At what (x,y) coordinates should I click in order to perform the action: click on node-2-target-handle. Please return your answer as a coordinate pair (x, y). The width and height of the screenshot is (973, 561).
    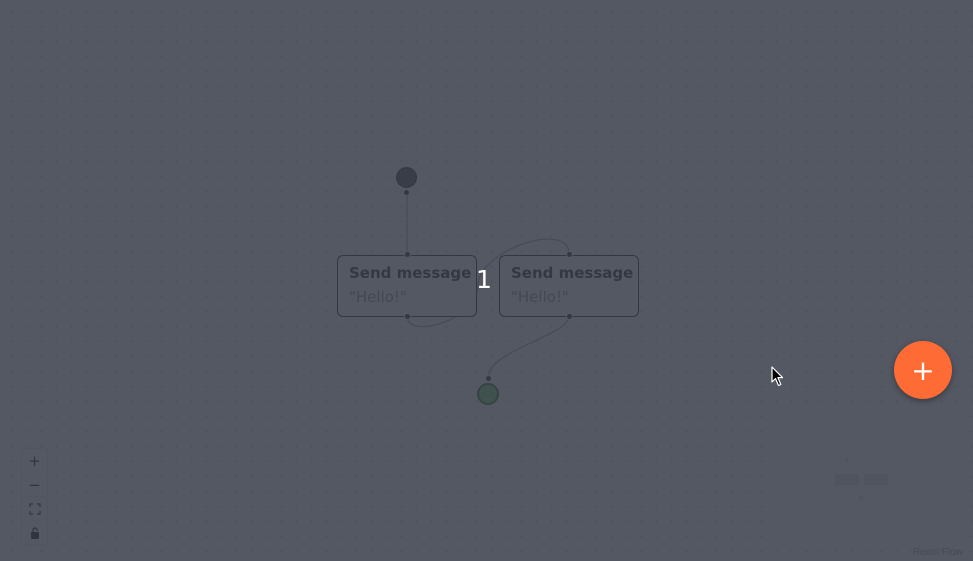
    Looking at the image, I should click on (569, 254).